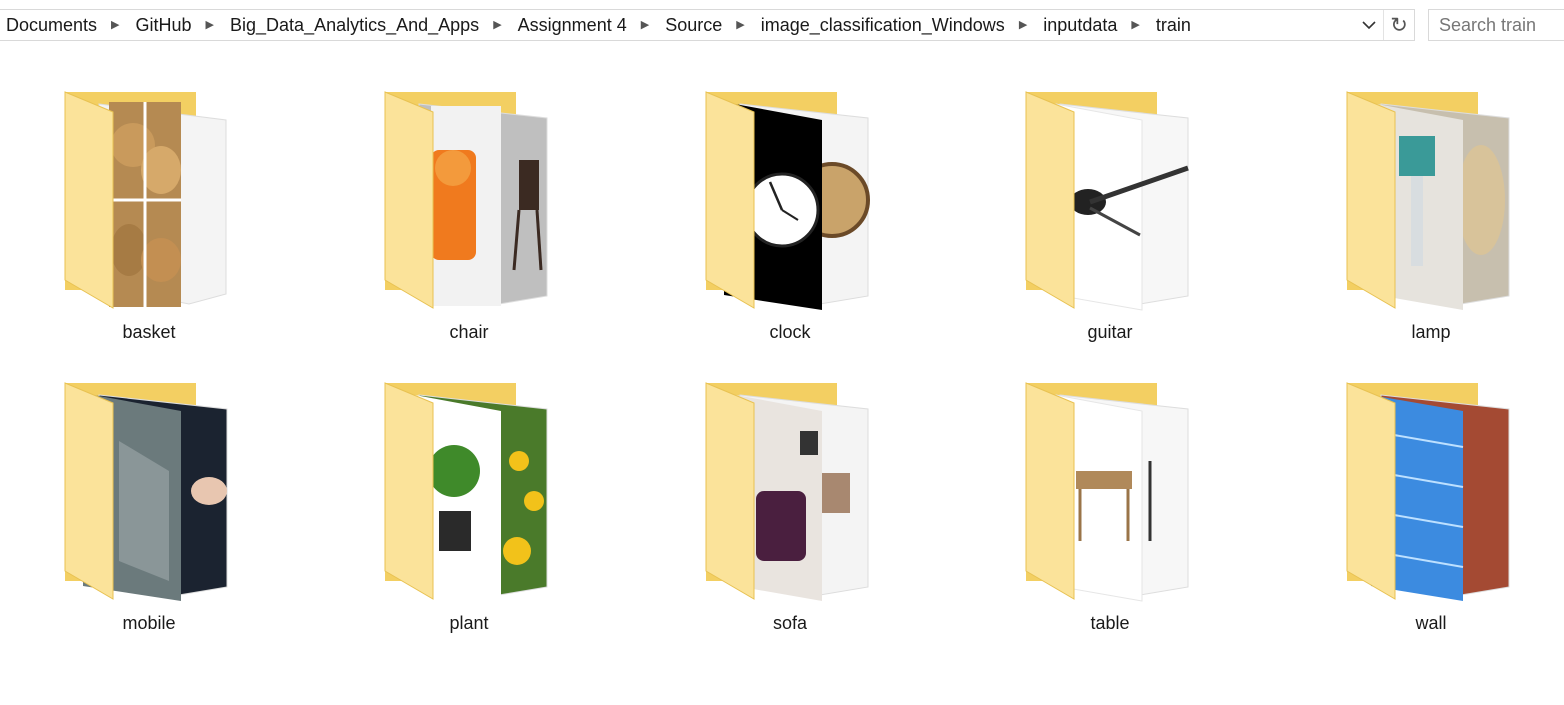 The image size is (1564, 705). Describe the element at coordinates (691, 25) in the screenshot. I see `breadcrumb-item-source: Source` at that location.